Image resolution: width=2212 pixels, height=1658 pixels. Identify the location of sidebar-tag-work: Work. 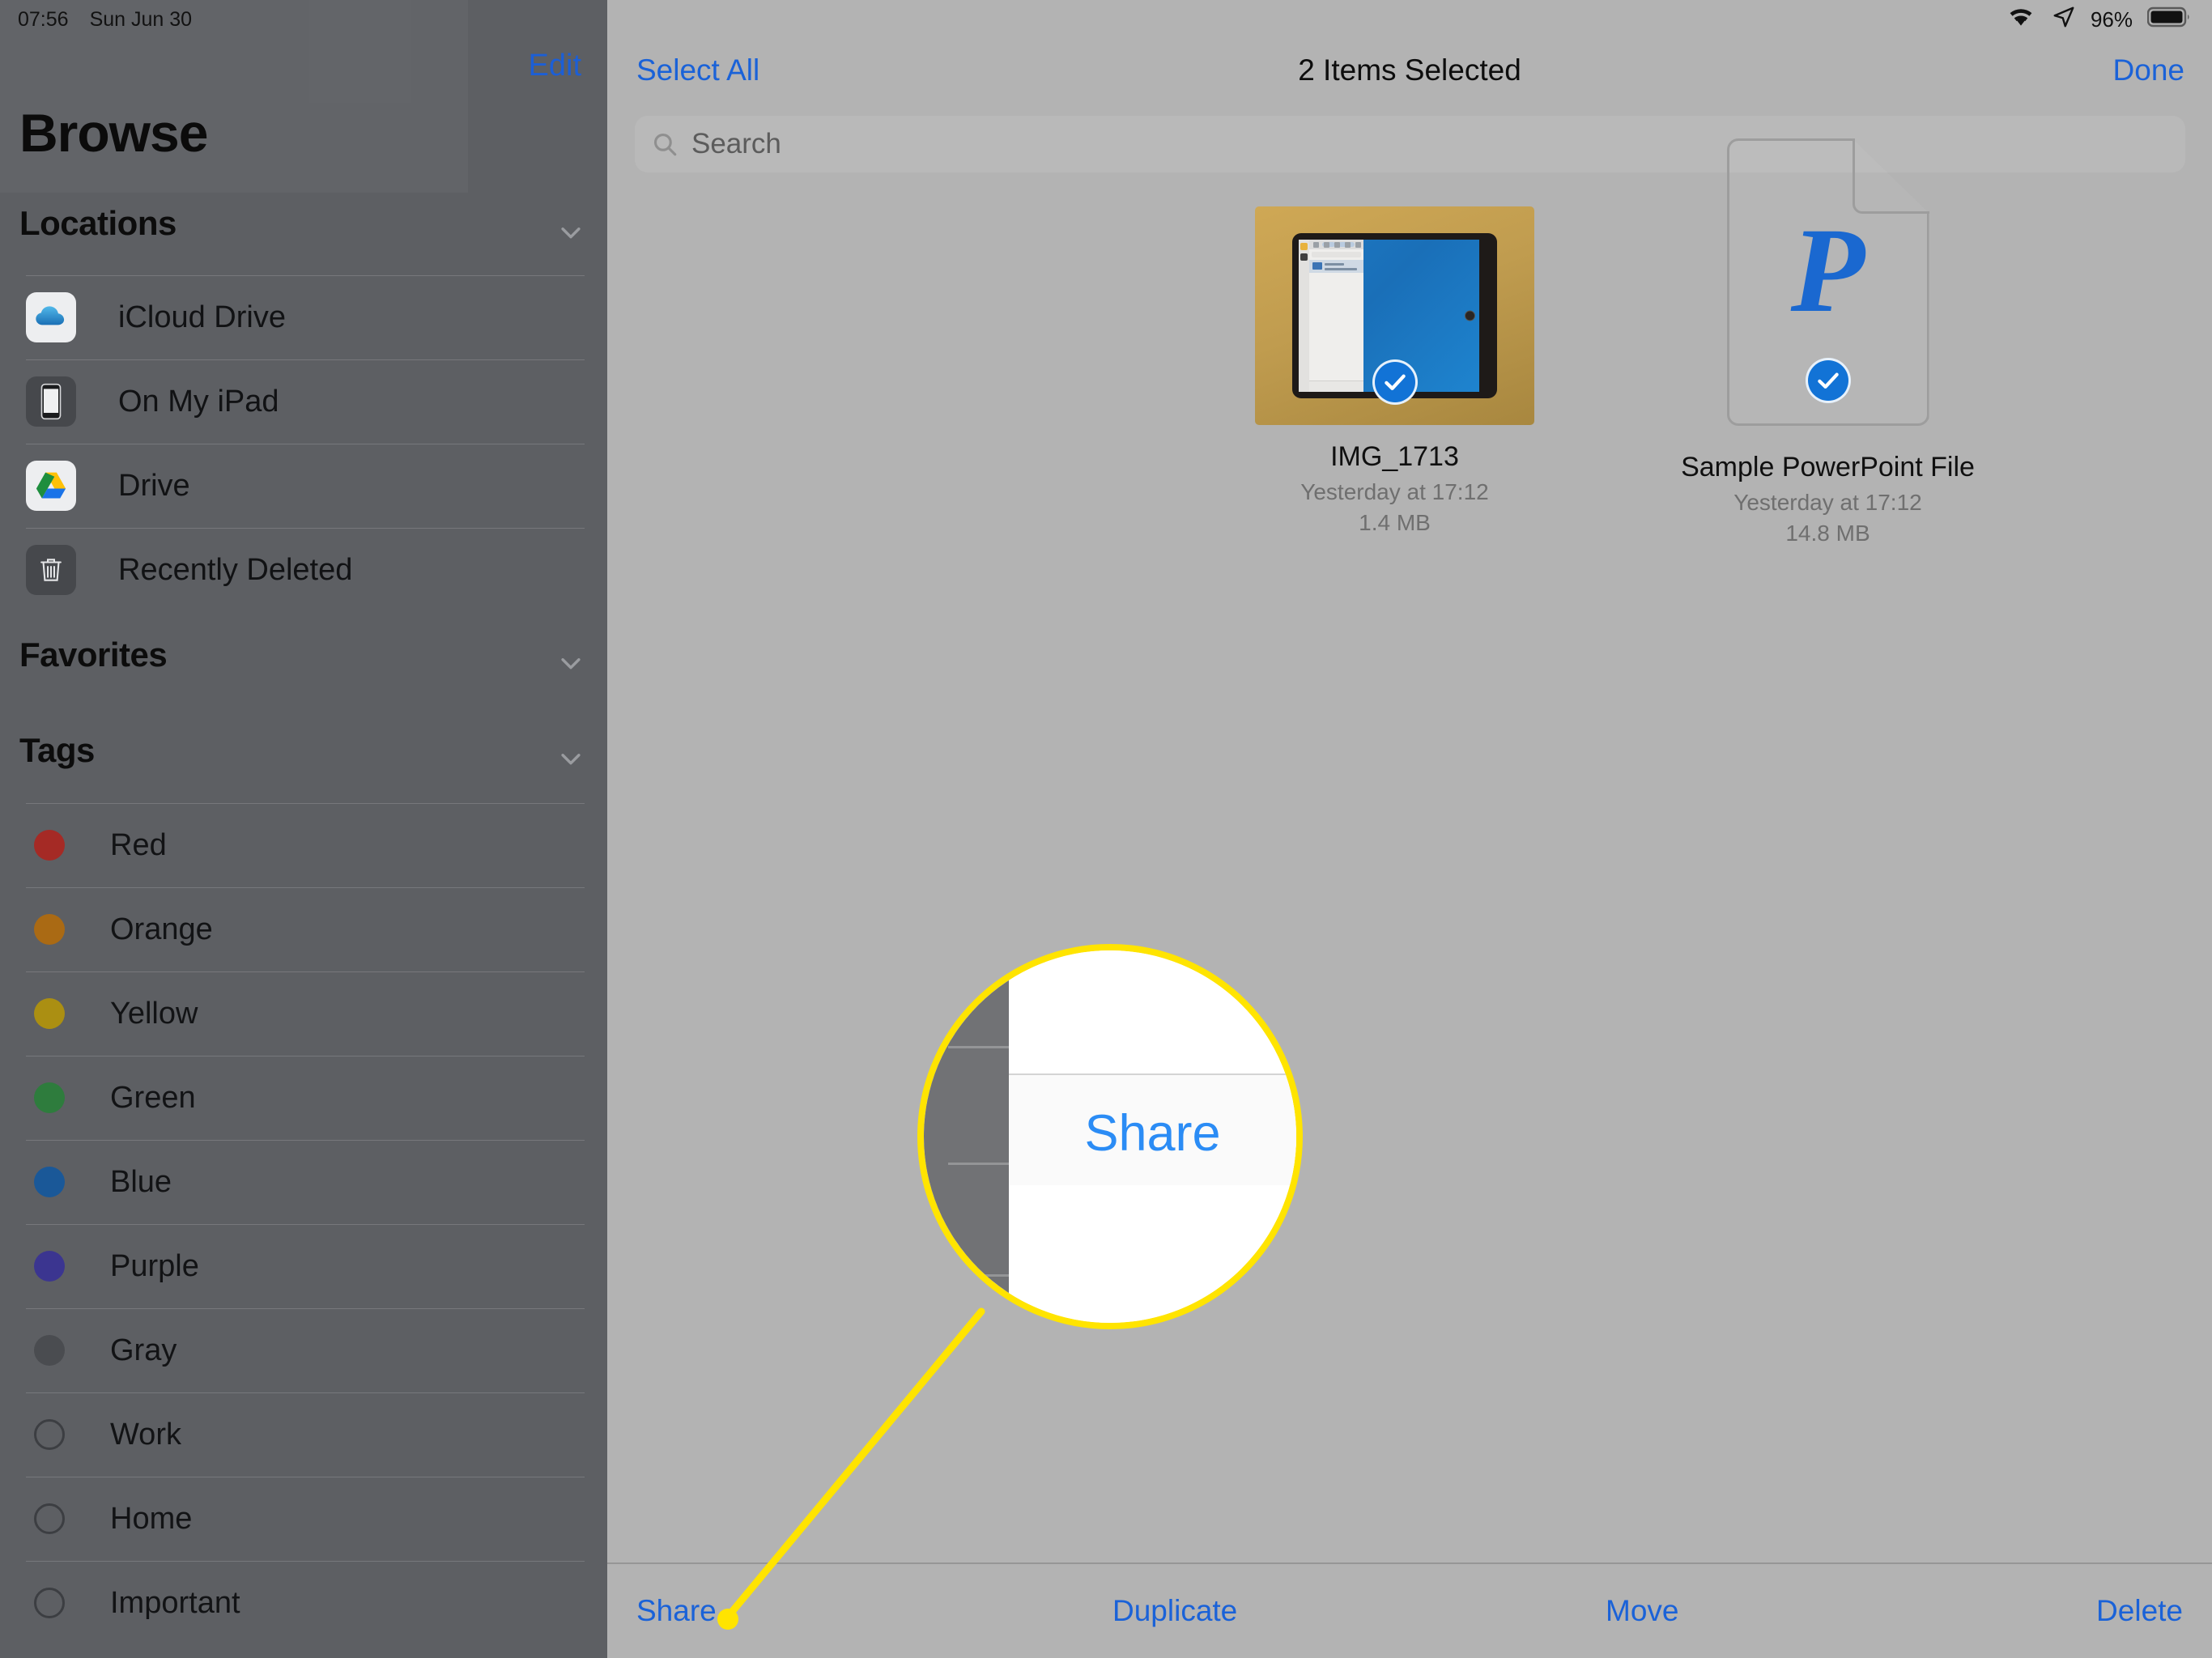
(303, 1434).